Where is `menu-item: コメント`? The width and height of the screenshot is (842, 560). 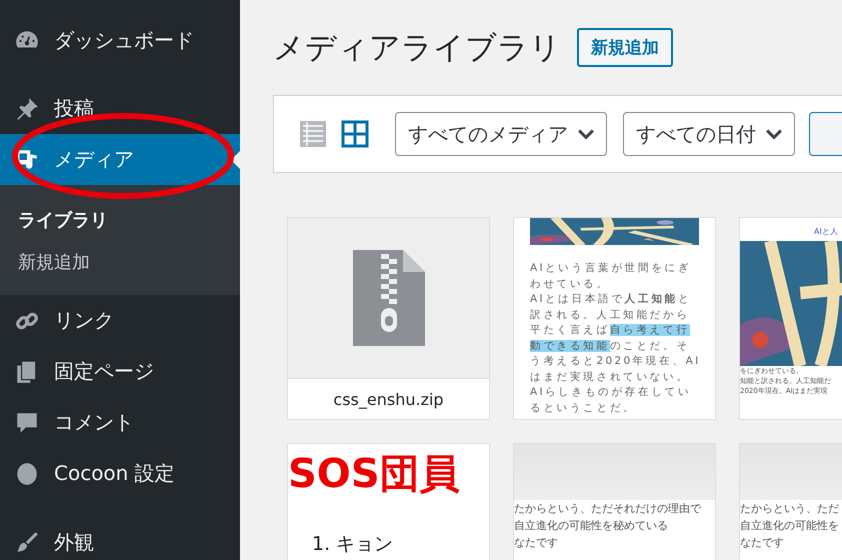 menu-item: コメント is located at coordinates (120, 422).